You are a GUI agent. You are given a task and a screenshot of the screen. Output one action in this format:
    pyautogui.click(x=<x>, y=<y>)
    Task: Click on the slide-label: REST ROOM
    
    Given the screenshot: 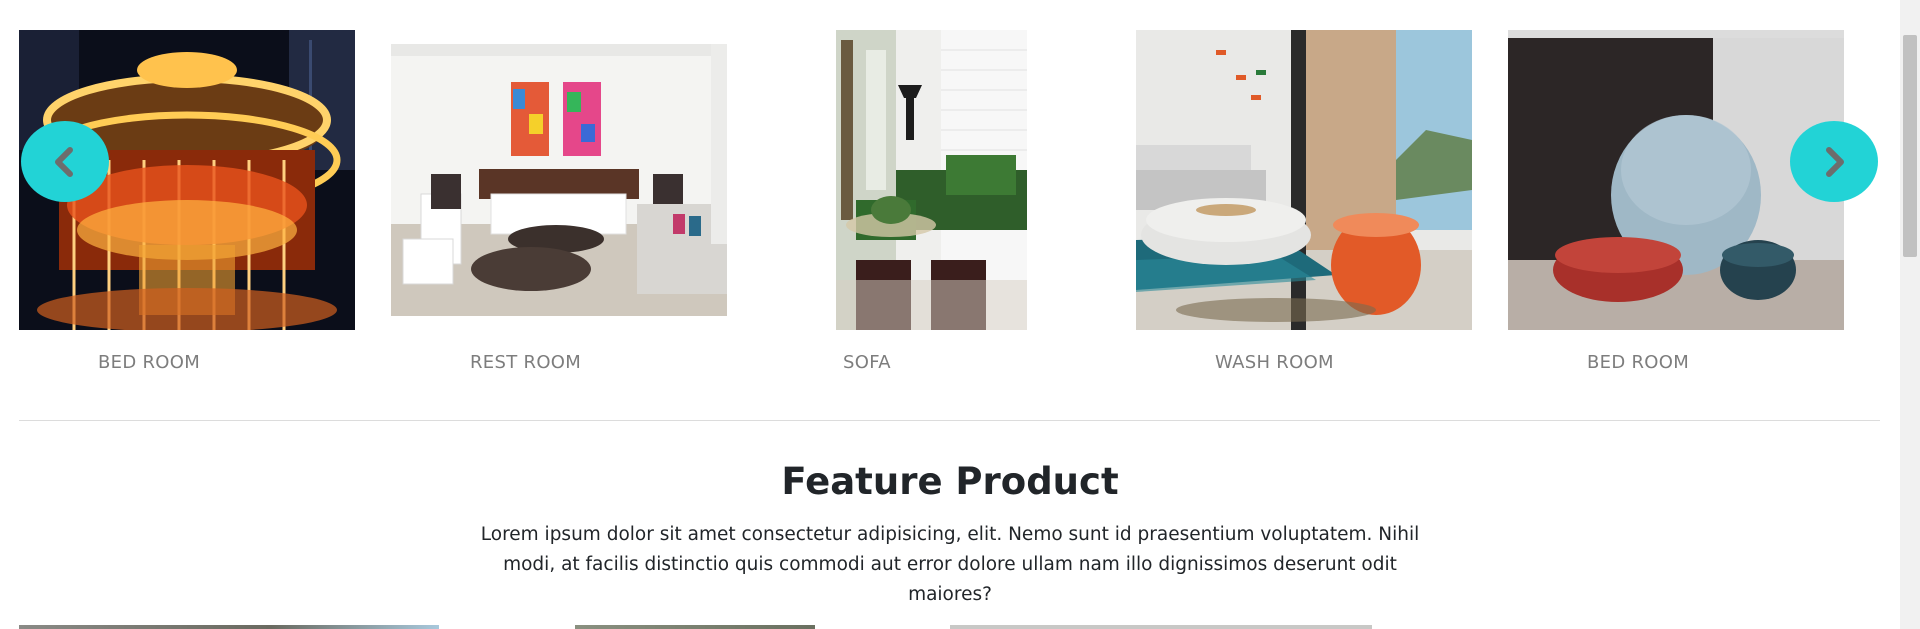 What is the action you would take?
    pyautogui.click(x=525, y=362)
    